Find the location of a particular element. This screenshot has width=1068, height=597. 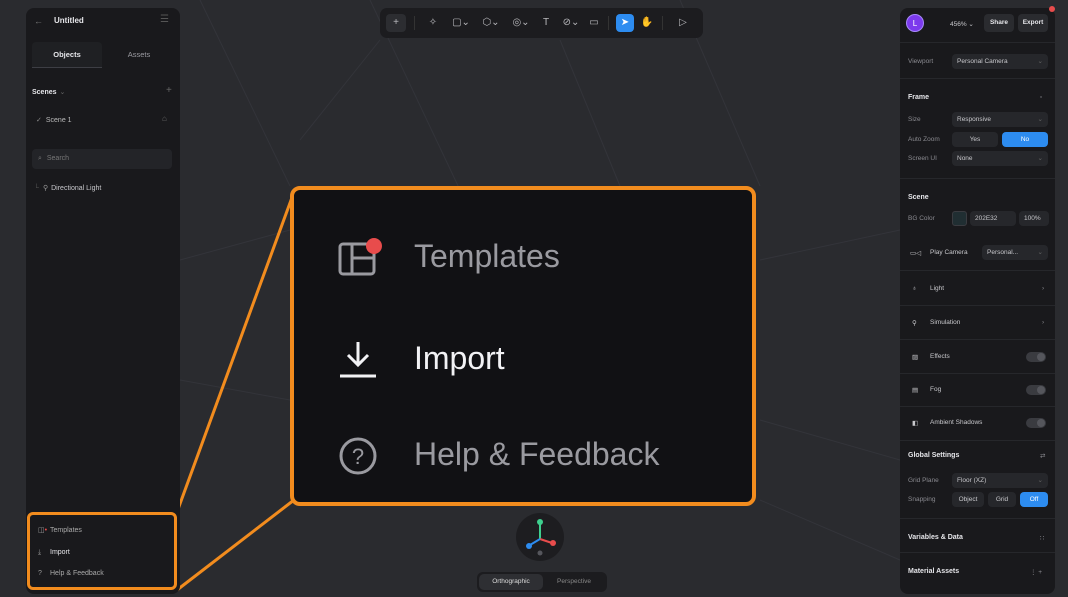

tab-objects: Objects is located at coordinates (67, 55).